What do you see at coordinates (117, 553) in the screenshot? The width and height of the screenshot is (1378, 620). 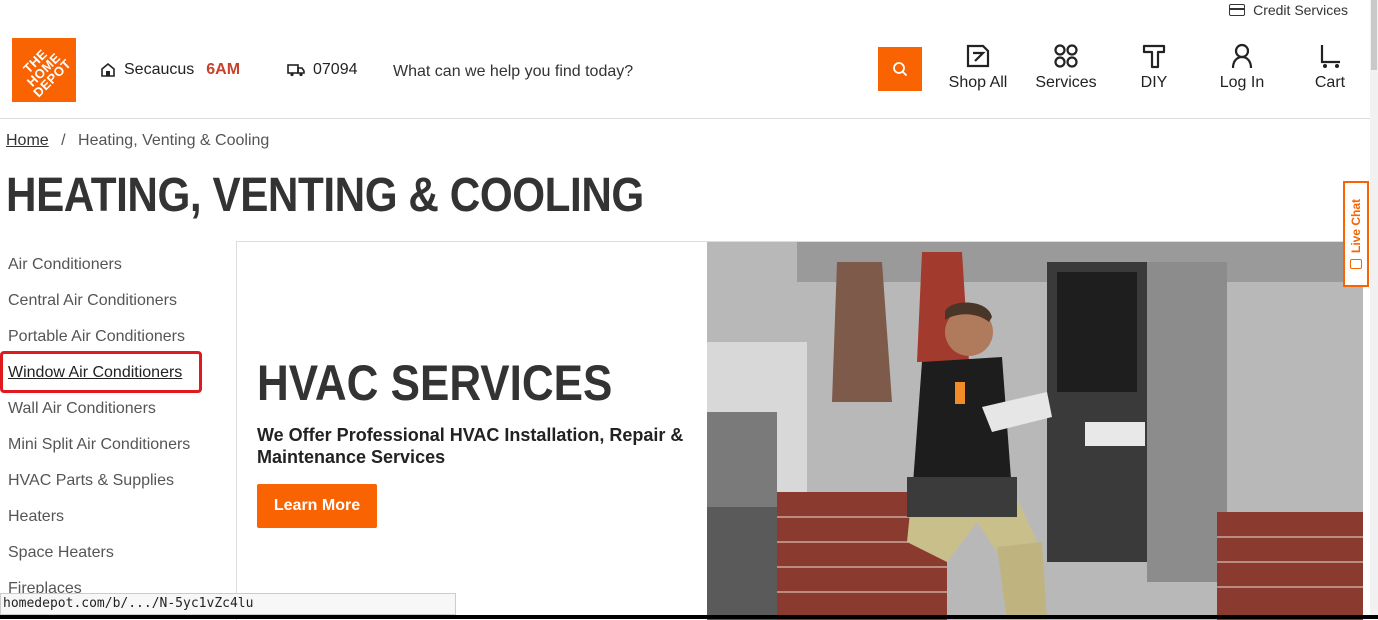 I see `sidebar-item-space-heaters: Space Heaters` at bounding box center [117, 553].